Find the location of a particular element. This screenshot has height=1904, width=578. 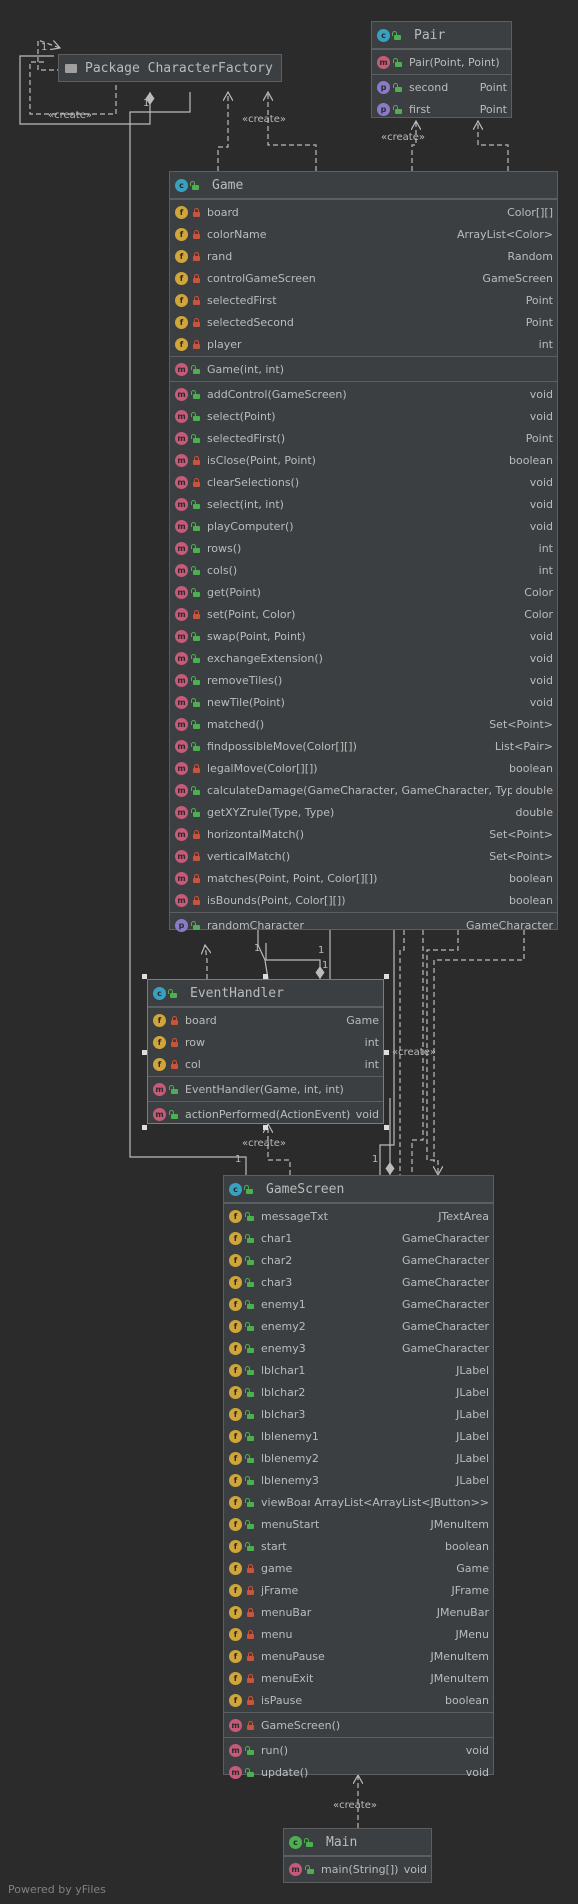

method-row: m addControl(GameScreen) void is located at coordinates (363, 394).